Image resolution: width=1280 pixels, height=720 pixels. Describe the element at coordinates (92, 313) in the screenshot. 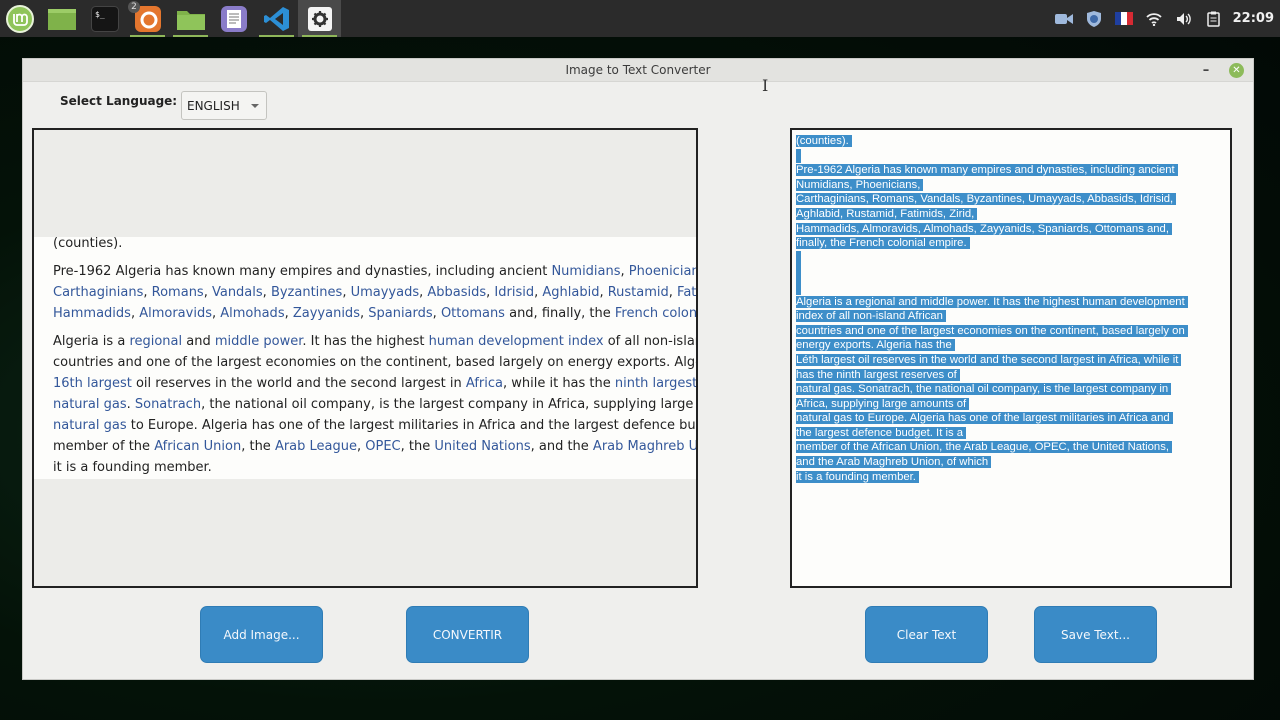

I see `image-text-link: Hammadids` at that location.